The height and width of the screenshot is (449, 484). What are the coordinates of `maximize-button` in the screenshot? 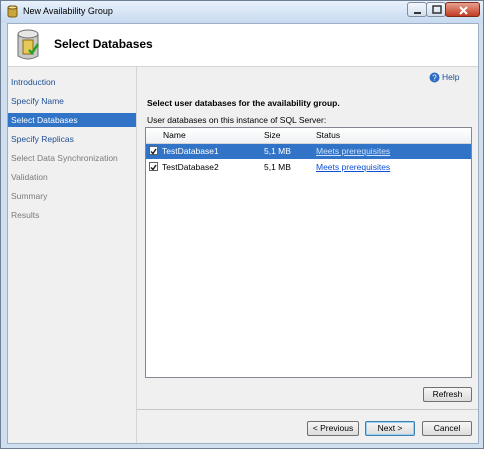 It's located at (436, 9).